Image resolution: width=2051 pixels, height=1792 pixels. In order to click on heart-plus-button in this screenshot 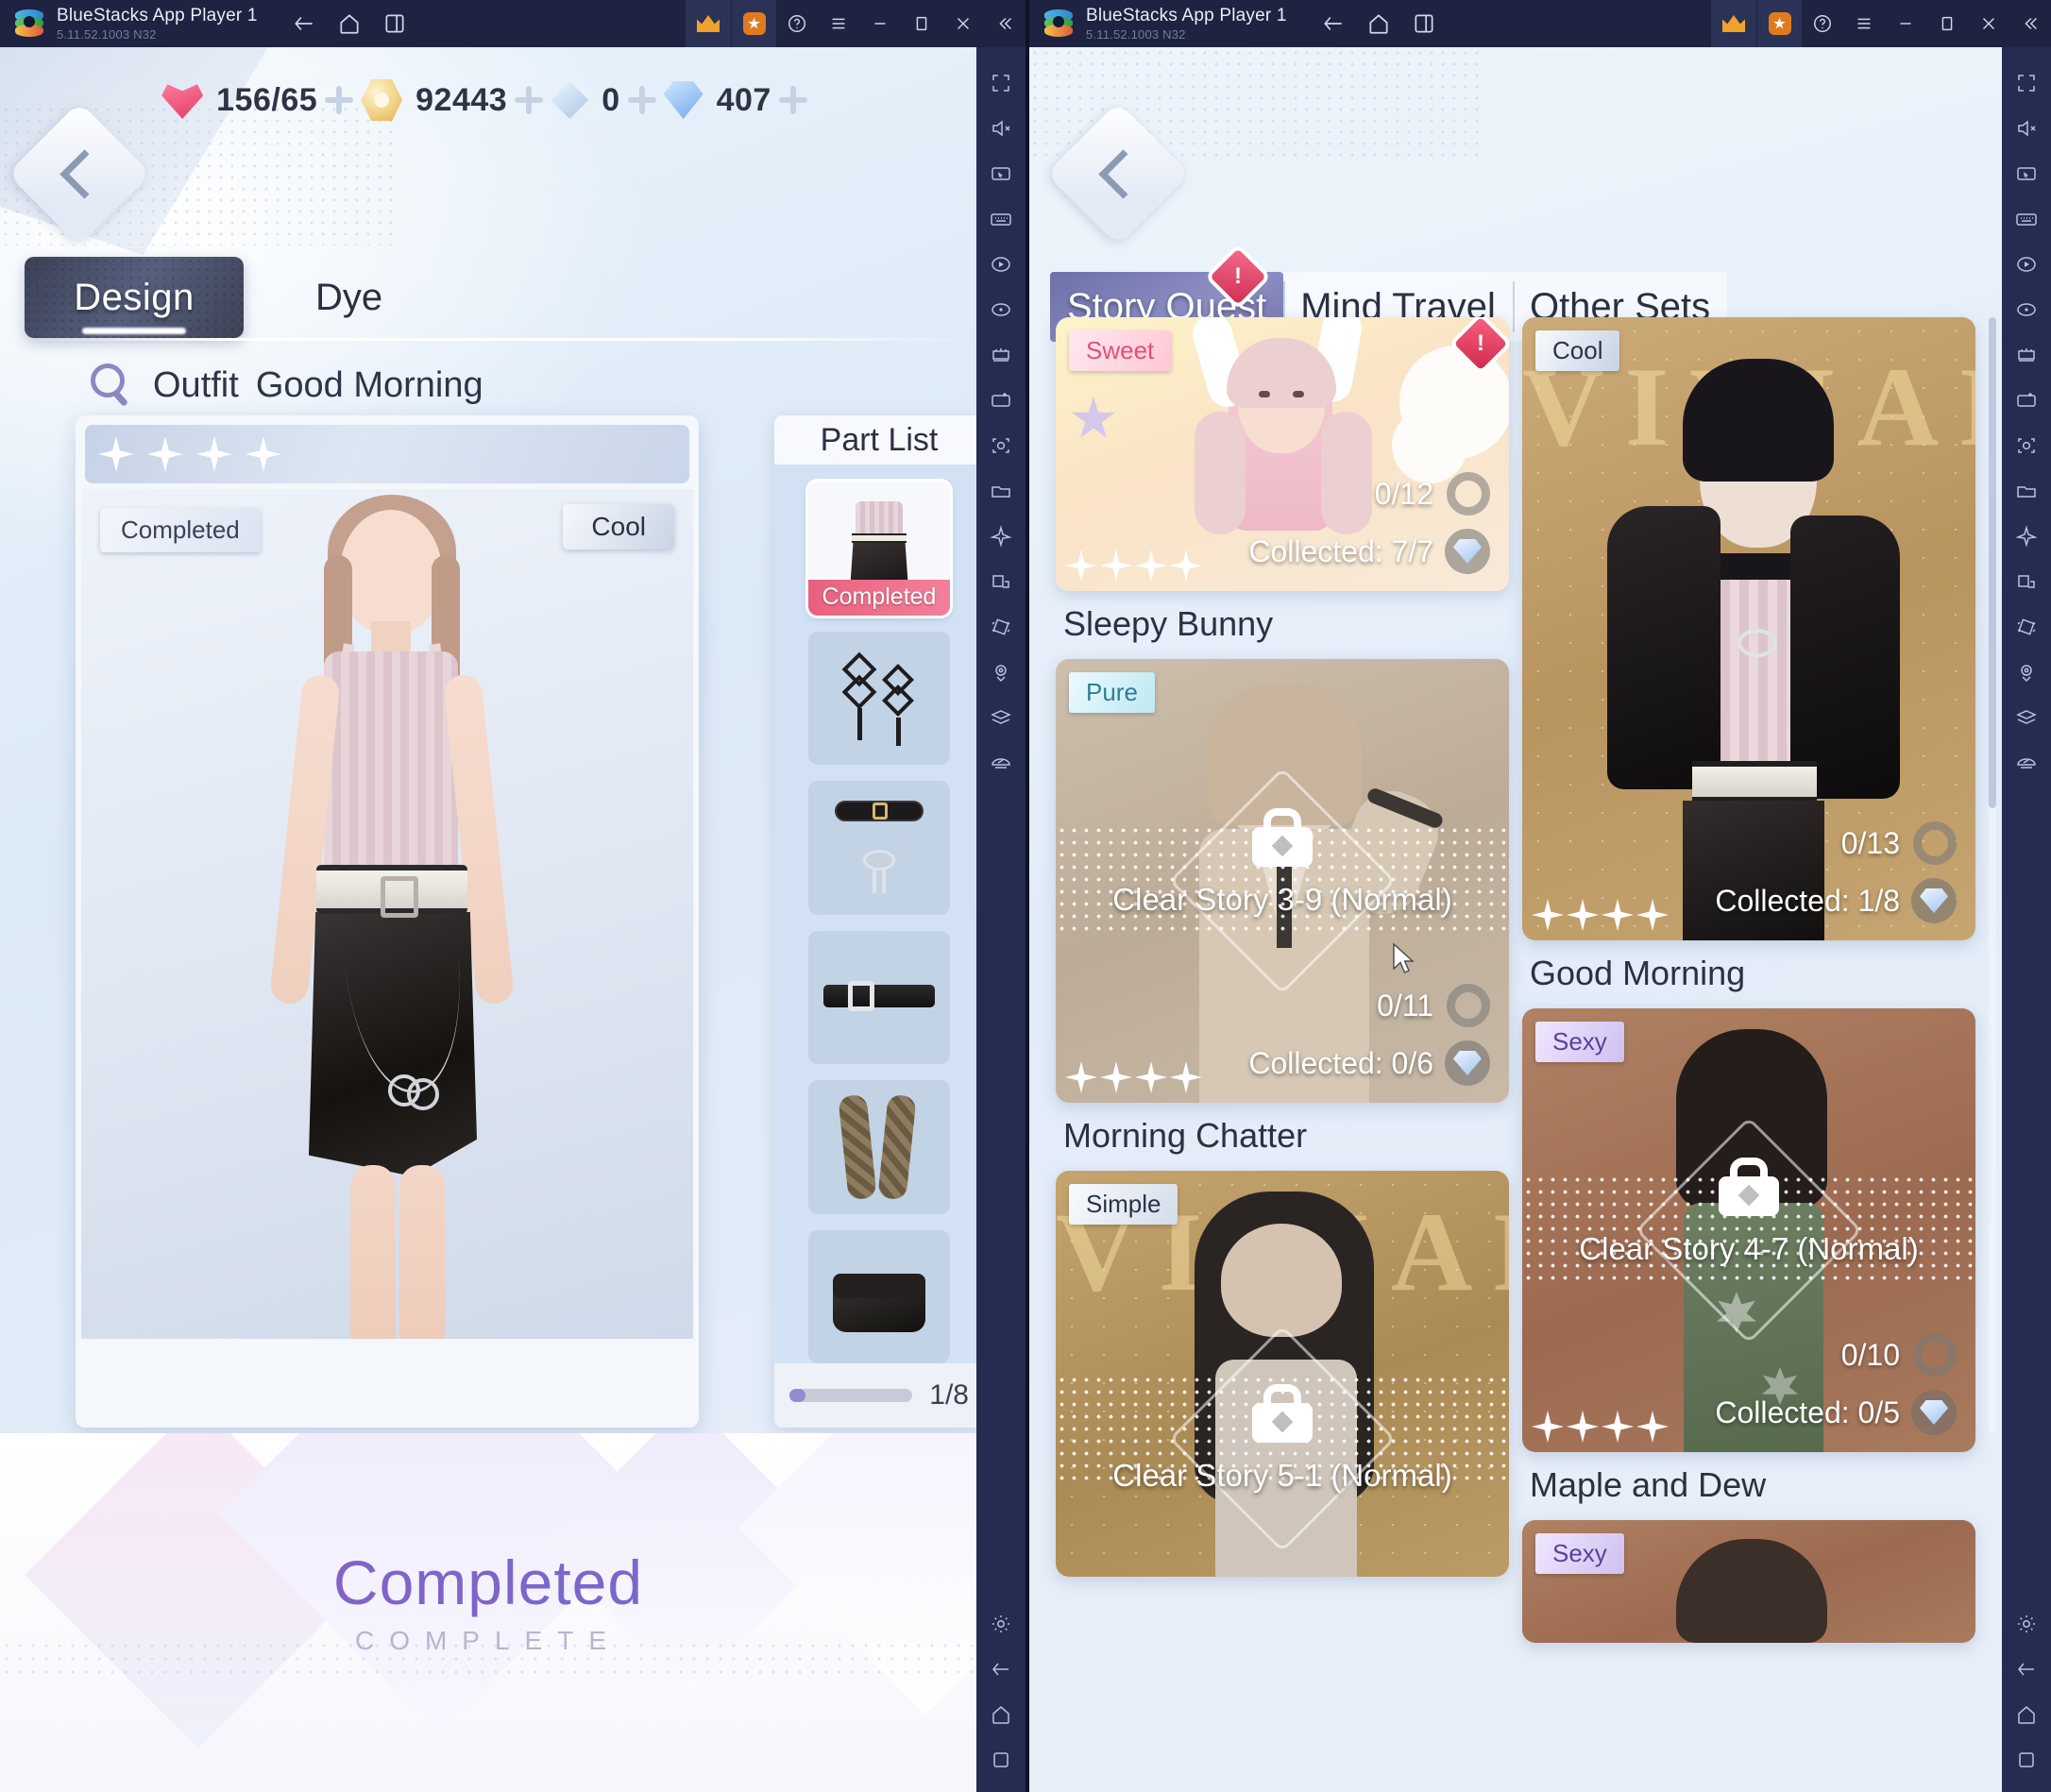, I will do `click(339, 100)`.